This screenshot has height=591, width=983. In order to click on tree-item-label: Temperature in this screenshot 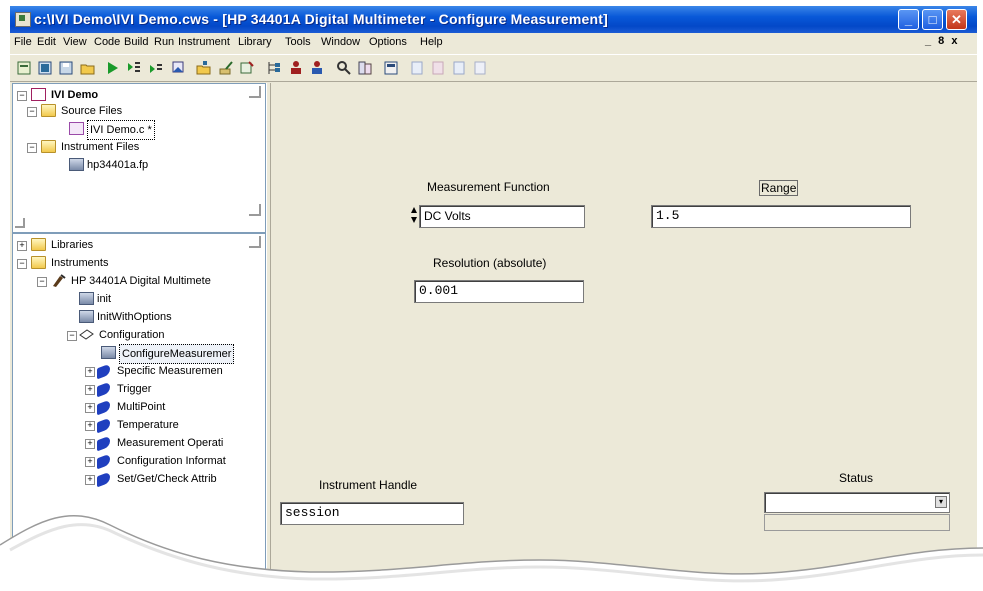, I will do `click(148, 425)`.